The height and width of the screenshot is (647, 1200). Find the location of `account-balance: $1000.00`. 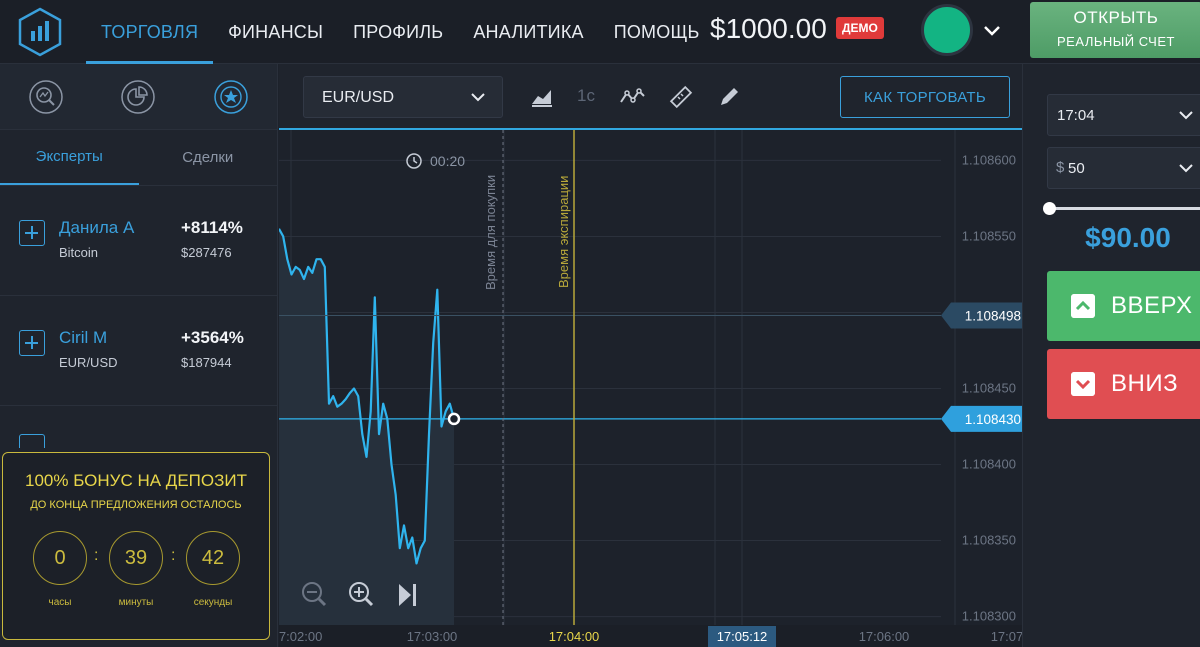

account-balance: $1000.00 is located at coordinates (768, 29).